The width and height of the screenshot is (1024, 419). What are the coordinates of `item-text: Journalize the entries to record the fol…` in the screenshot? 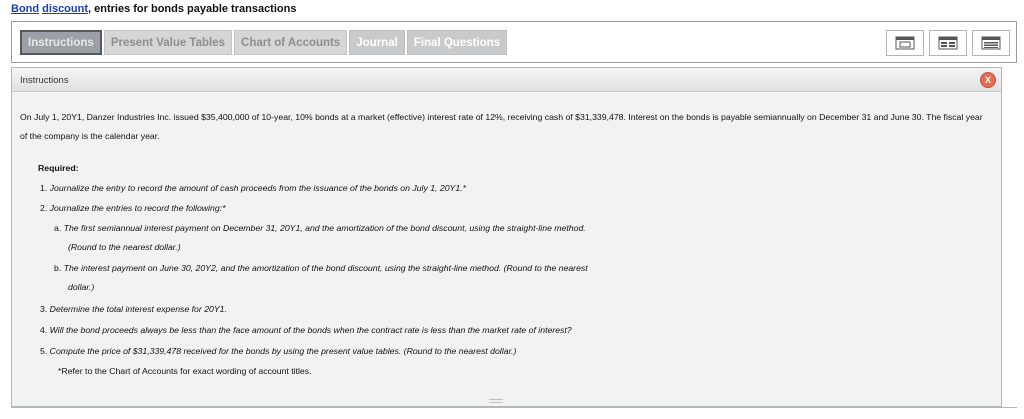 It's located at (137, 208).